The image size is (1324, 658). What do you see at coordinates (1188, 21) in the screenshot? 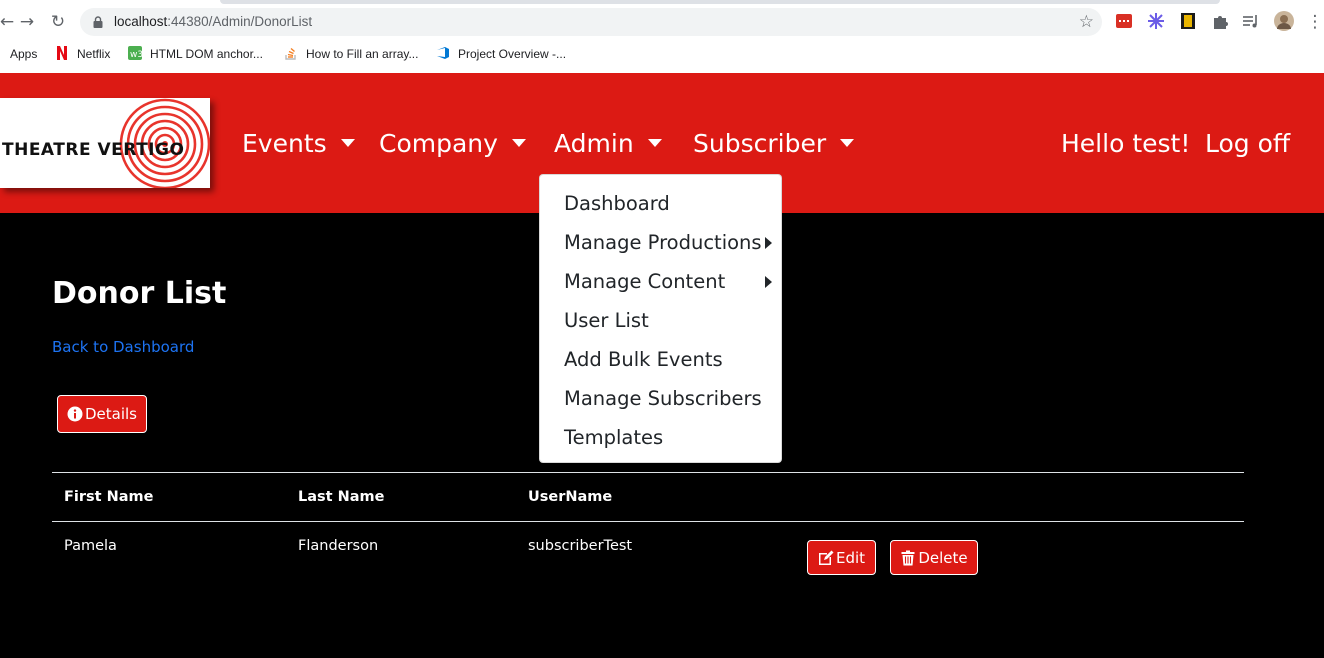
I see `extension-film-icon` at bounding box center [1188, 21].